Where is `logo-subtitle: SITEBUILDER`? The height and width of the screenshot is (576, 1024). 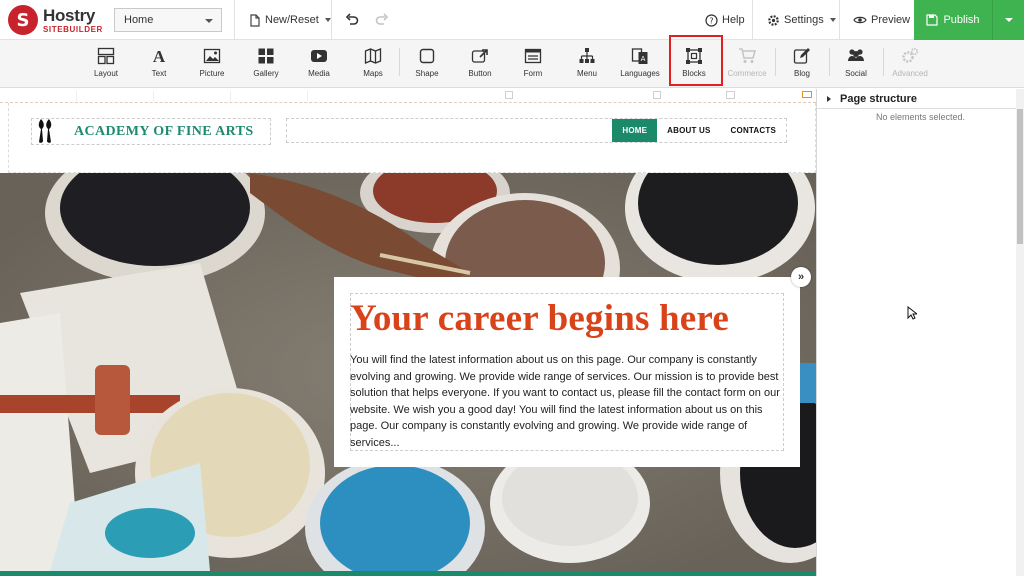 logo-subtitle: SITEBUILDER is located at coordinates (73, 29).